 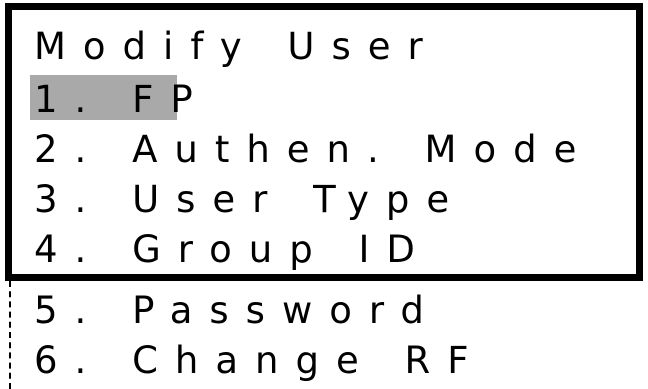 I want to click on menu-item-authen-mode: 2. Authen. Mode, so click(x=313, y=150).